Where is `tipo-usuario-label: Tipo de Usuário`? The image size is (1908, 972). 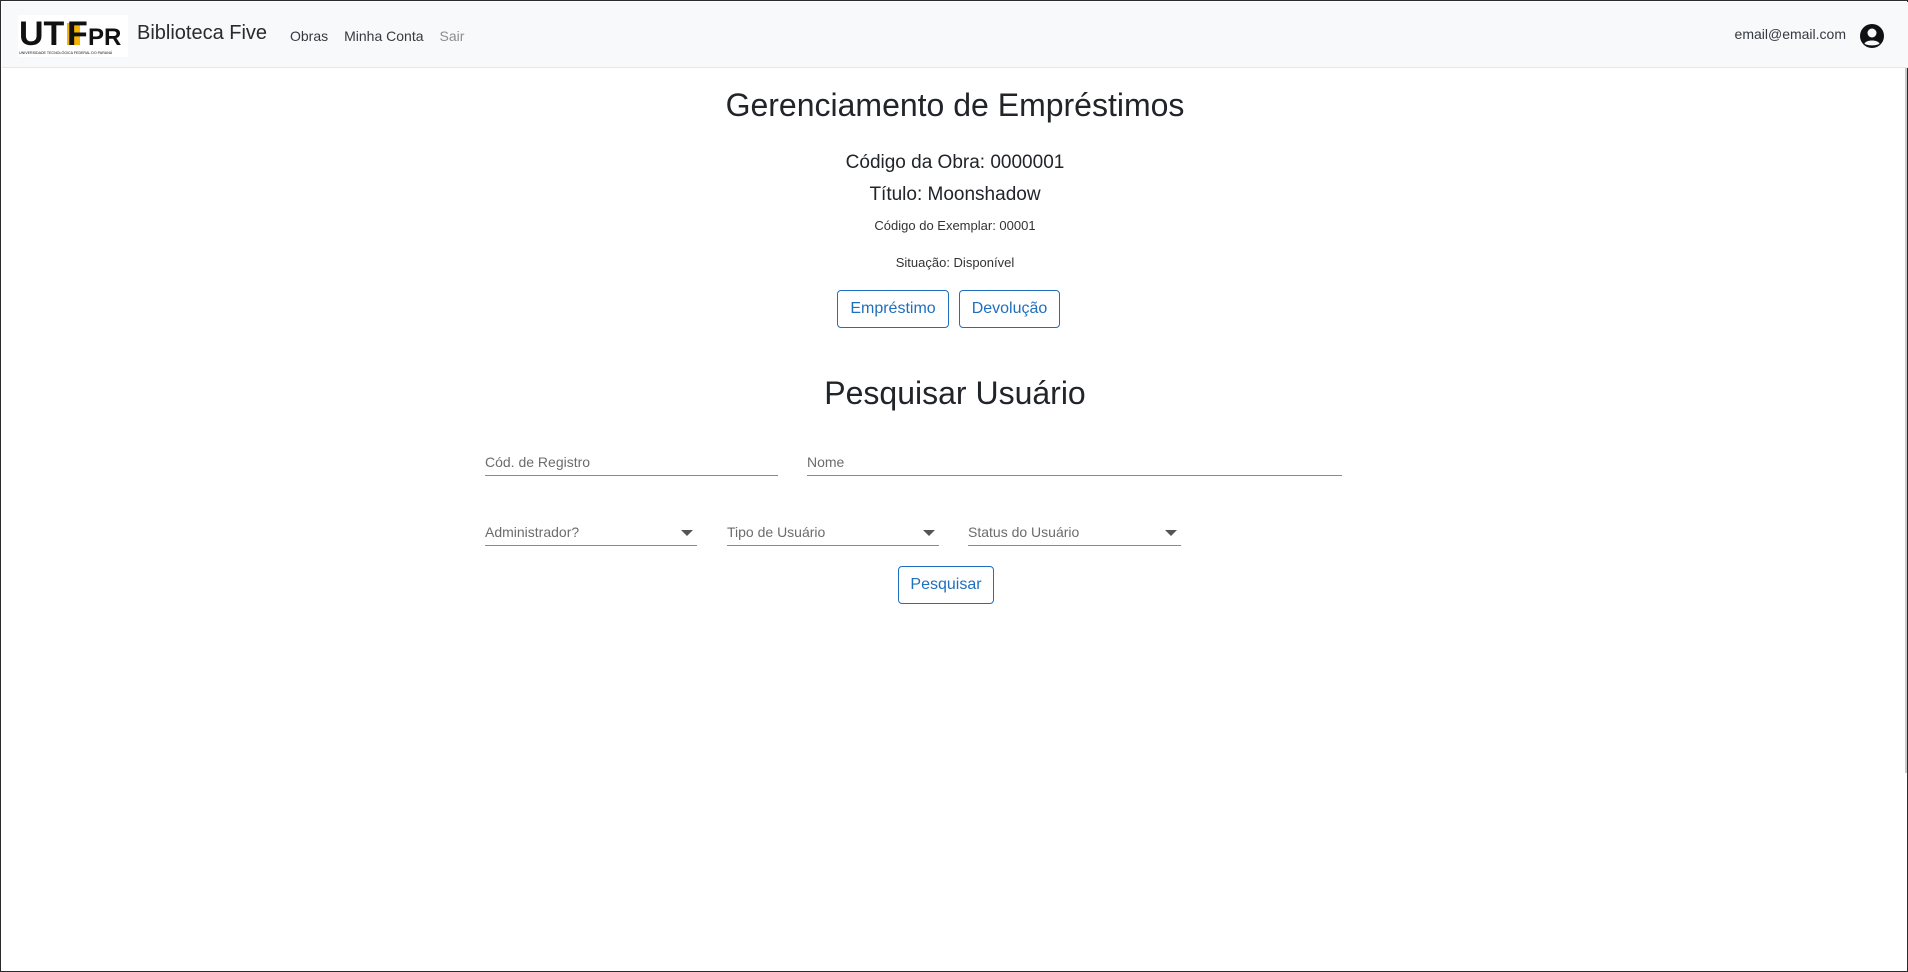 tipo-usuario-label: Tipo de Usuário is located at coordinates (776, 532).